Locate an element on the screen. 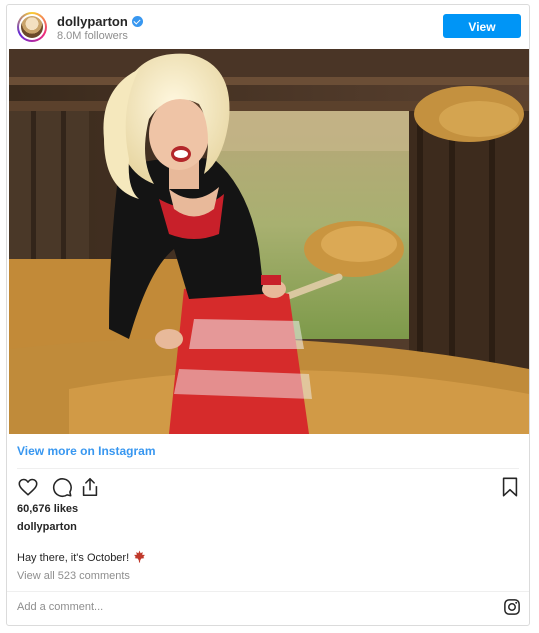  username: dollyparton is located at coordinates (100, 21).